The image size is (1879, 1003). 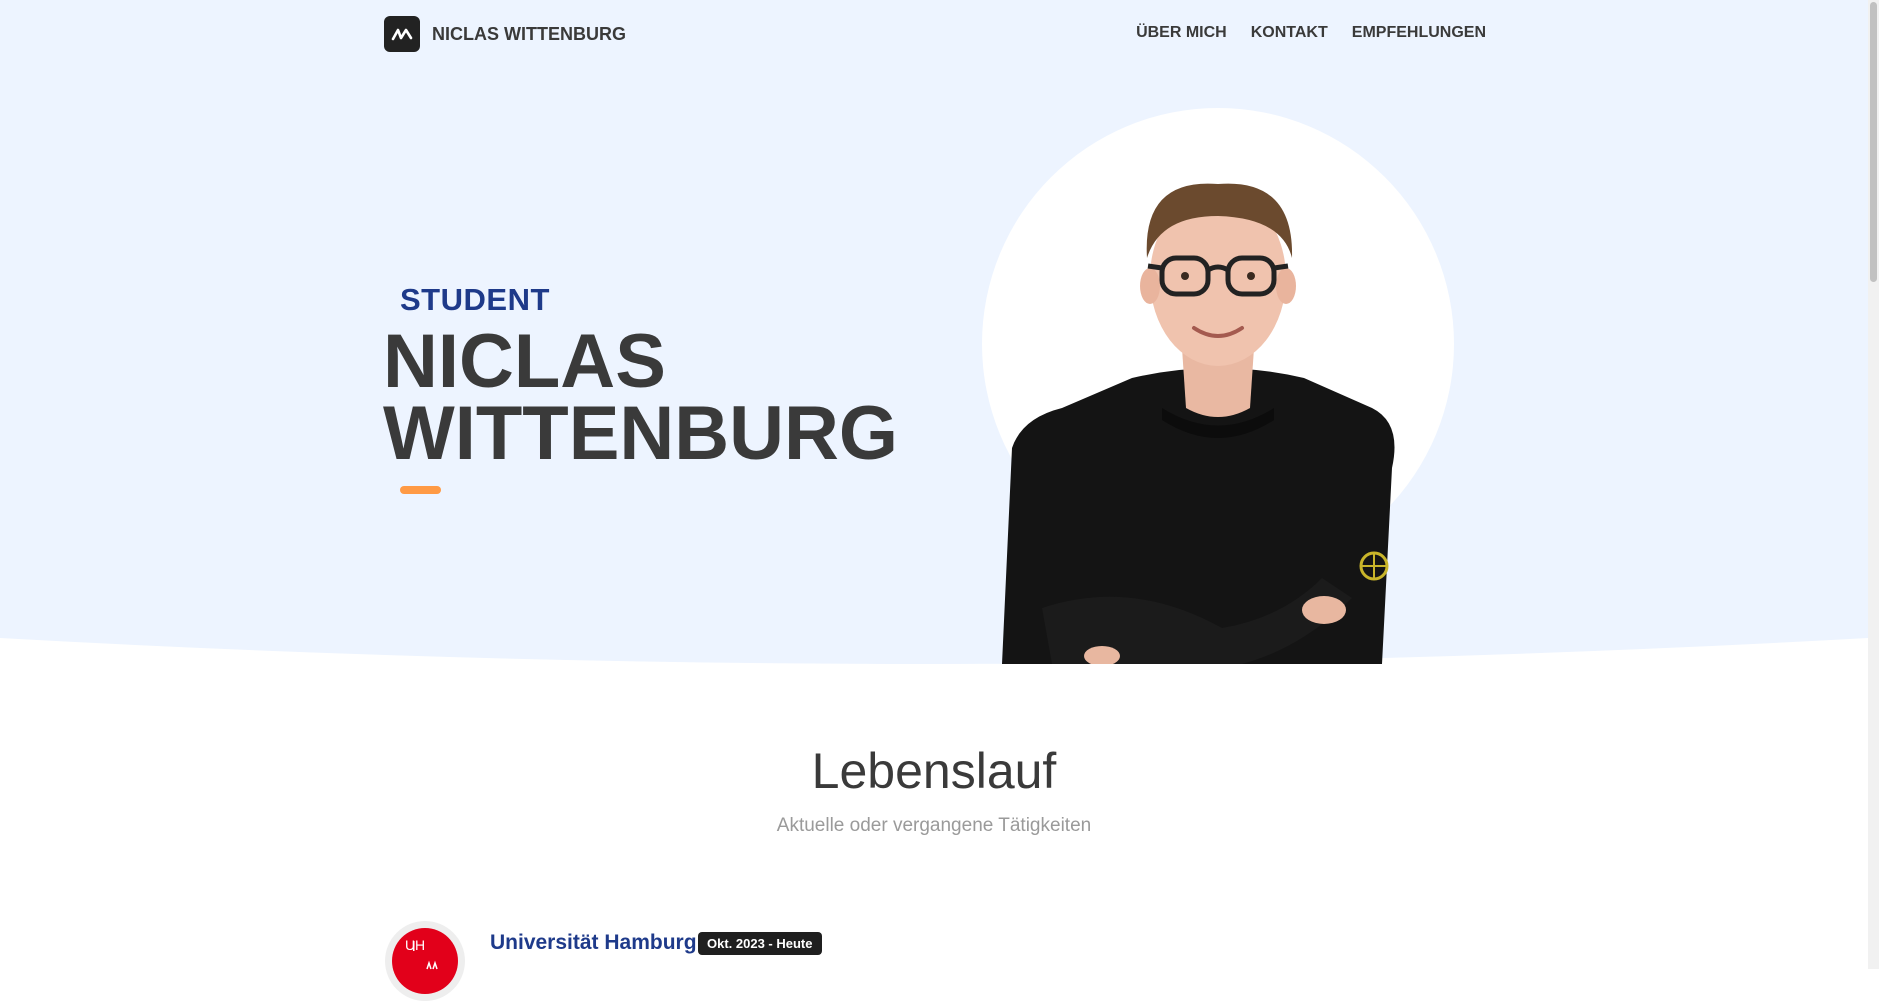 I want to click on hero-name-heading: NICLAS WITTENBURG, so click(x=640, y=398).